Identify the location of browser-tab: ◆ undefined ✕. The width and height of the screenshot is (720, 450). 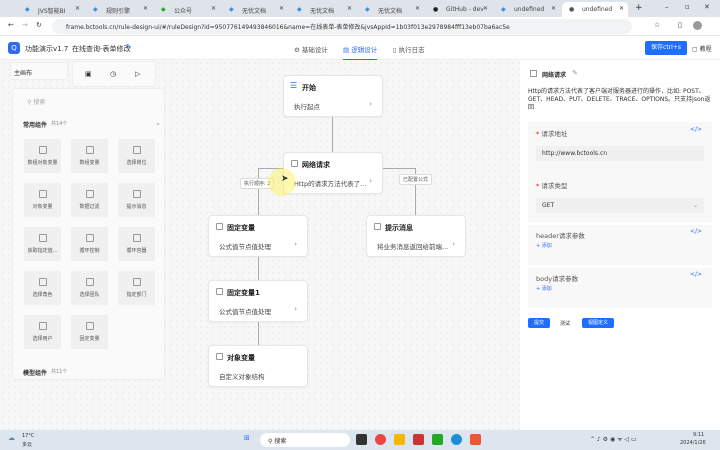
(527, 9).